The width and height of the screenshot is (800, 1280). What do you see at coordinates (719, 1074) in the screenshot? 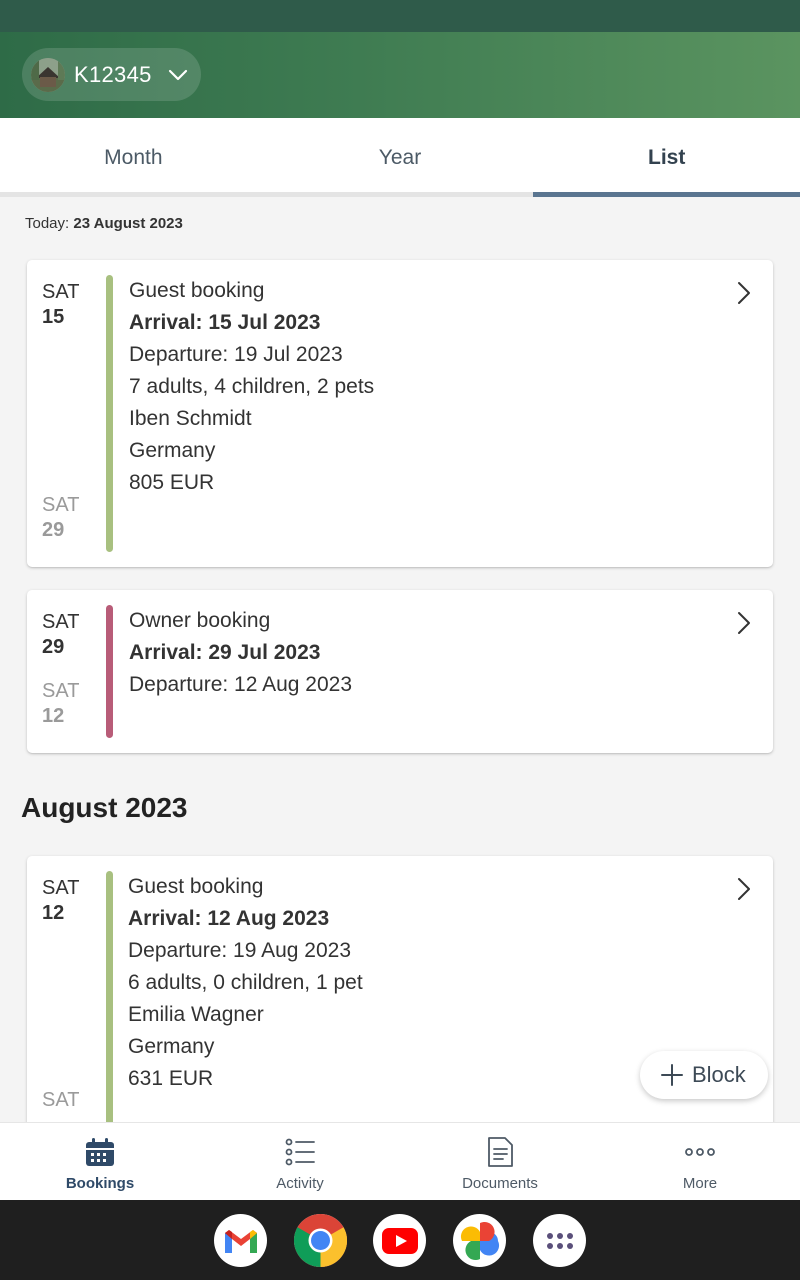
I see `add-block-label: Block` at bounding box center [719, 1074].